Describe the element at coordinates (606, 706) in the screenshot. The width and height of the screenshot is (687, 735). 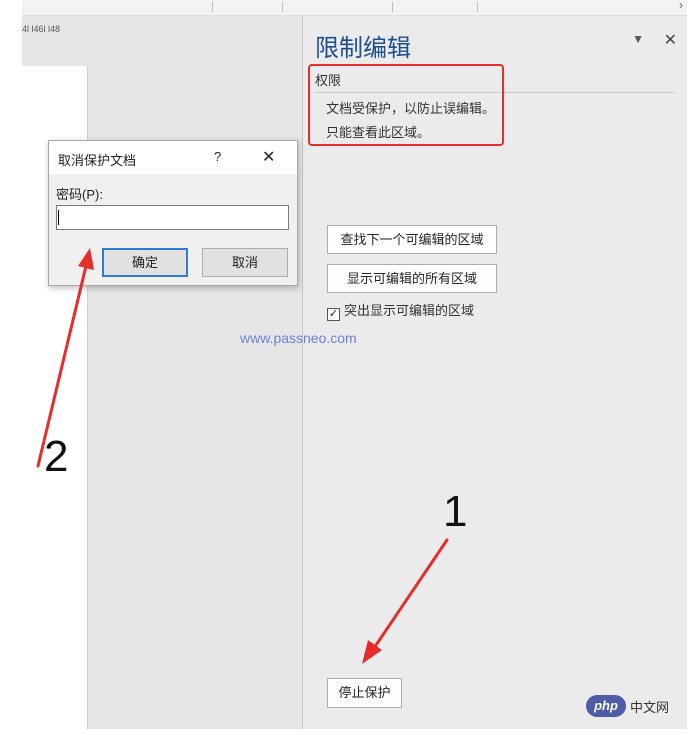
I see `php-logo: php` at that location.